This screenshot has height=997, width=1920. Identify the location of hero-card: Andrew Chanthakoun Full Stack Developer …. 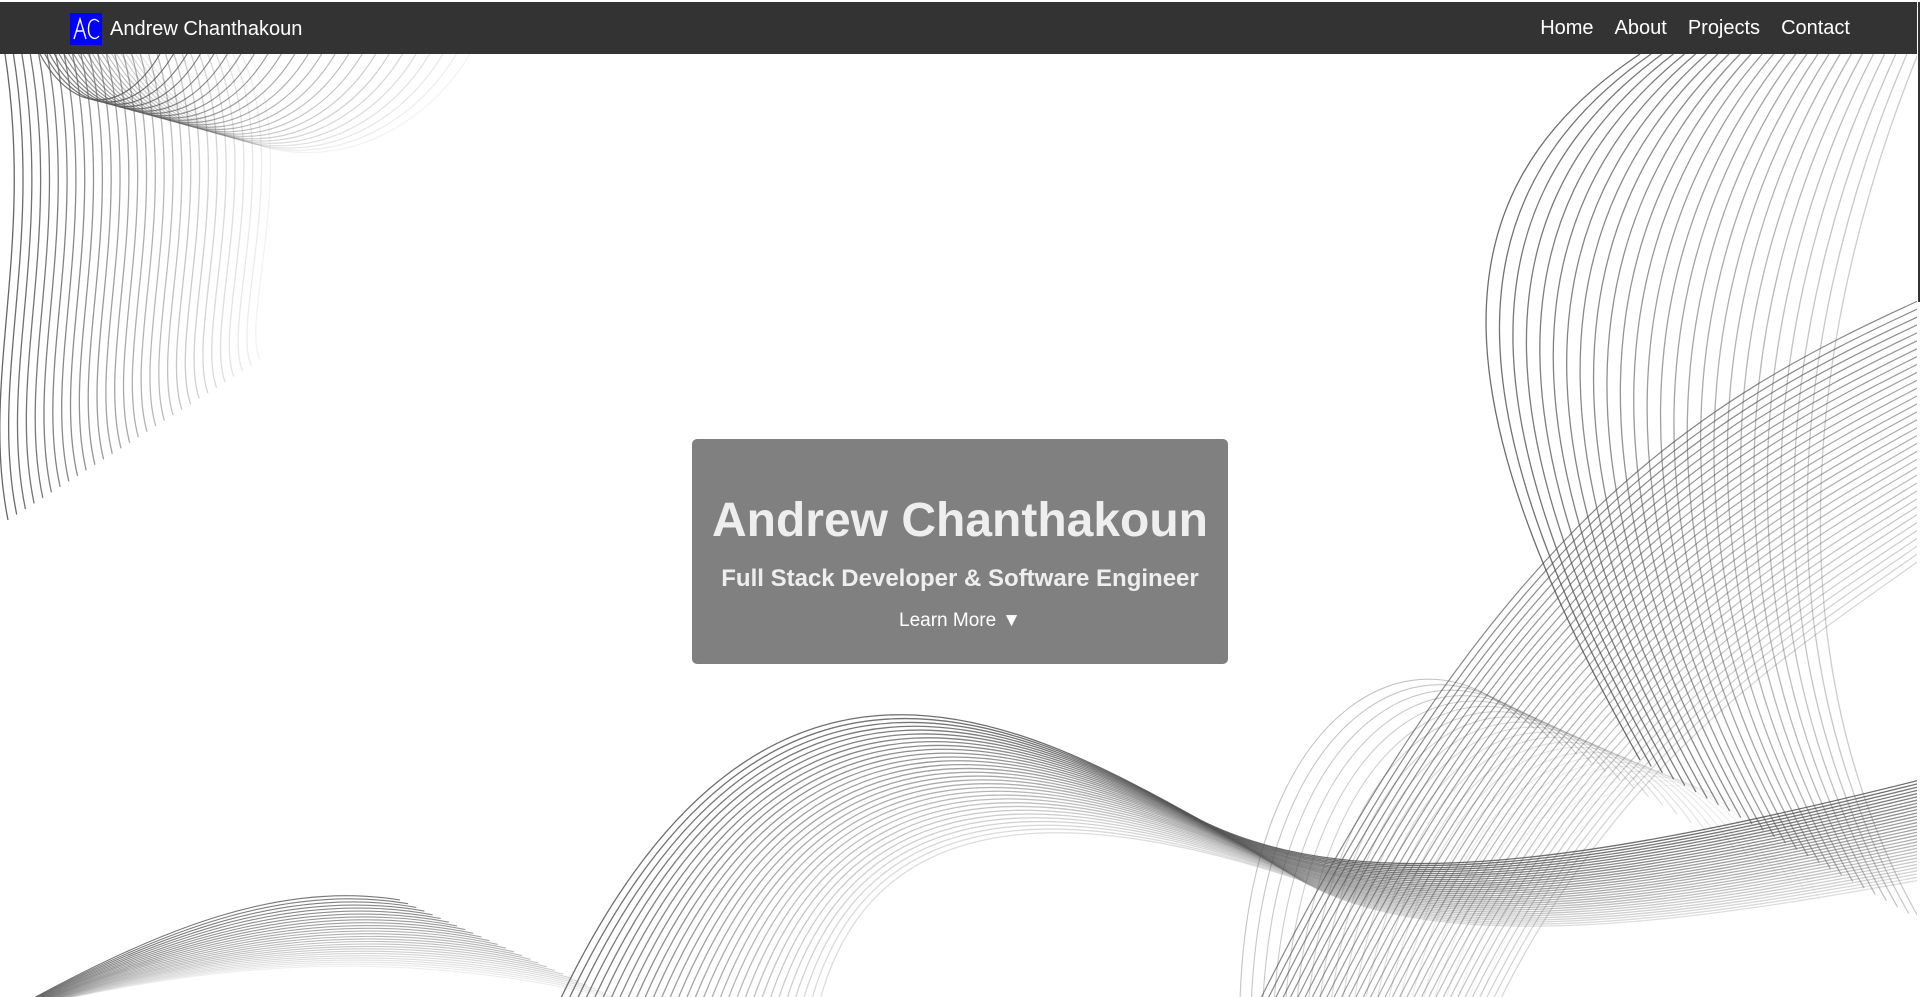
(960, 551).